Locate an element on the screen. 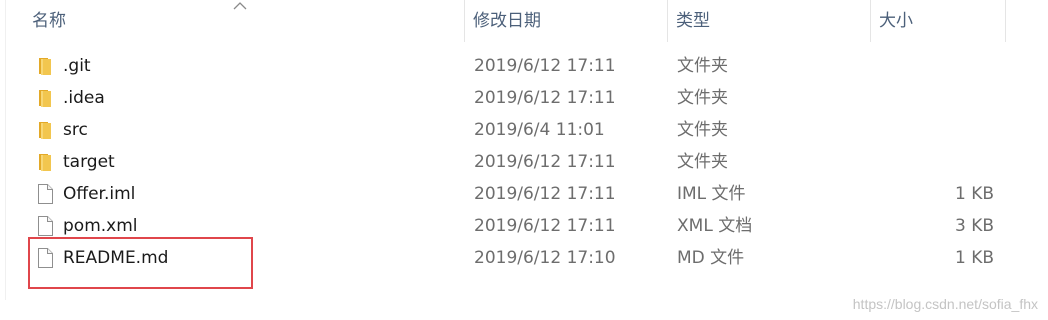 This screenshot has width=1048, height=320. file-row: Offer.iml 2019/6/12 17:11 IML 文件 1 KB is located at coordinates (524, 194).